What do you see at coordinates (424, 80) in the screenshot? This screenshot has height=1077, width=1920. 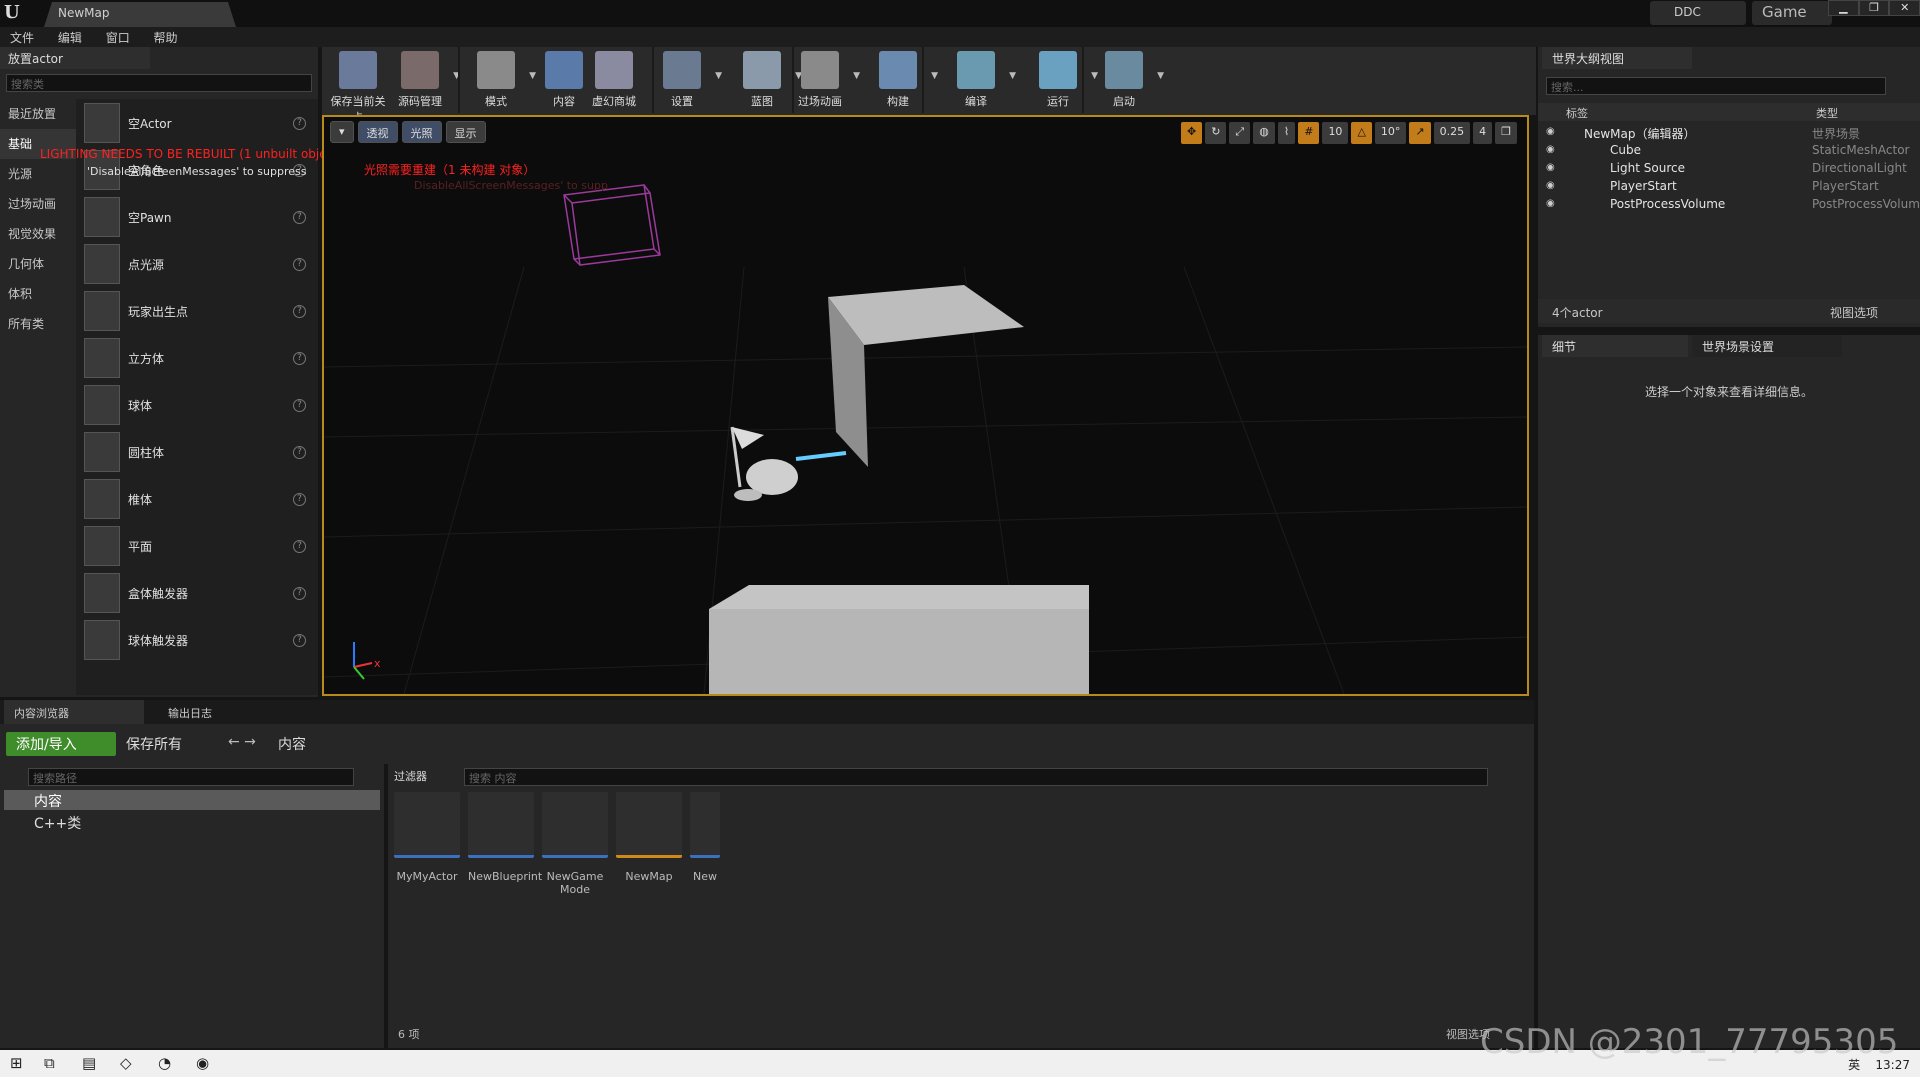 I see `source-control-button: 源码管理 ▼` at bounding box center [424, 80].